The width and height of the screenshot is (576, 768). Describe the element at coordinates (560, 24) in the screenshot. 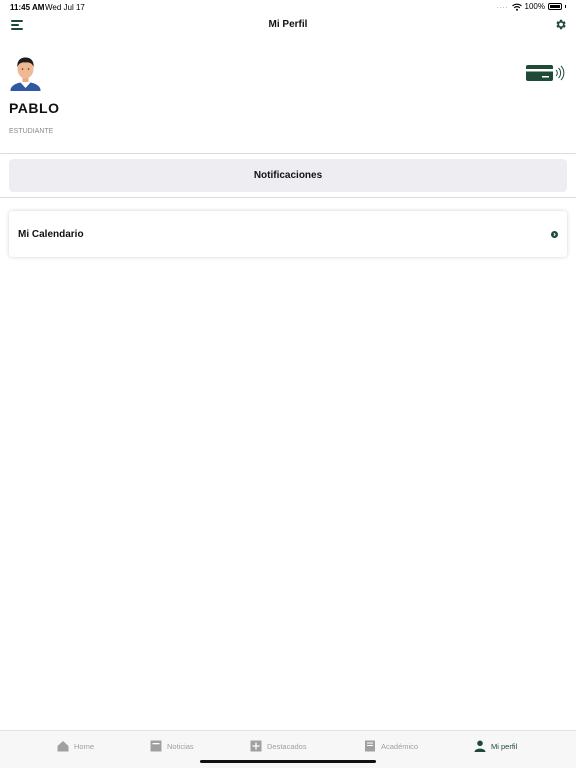

I see `gear-icon` at that location.